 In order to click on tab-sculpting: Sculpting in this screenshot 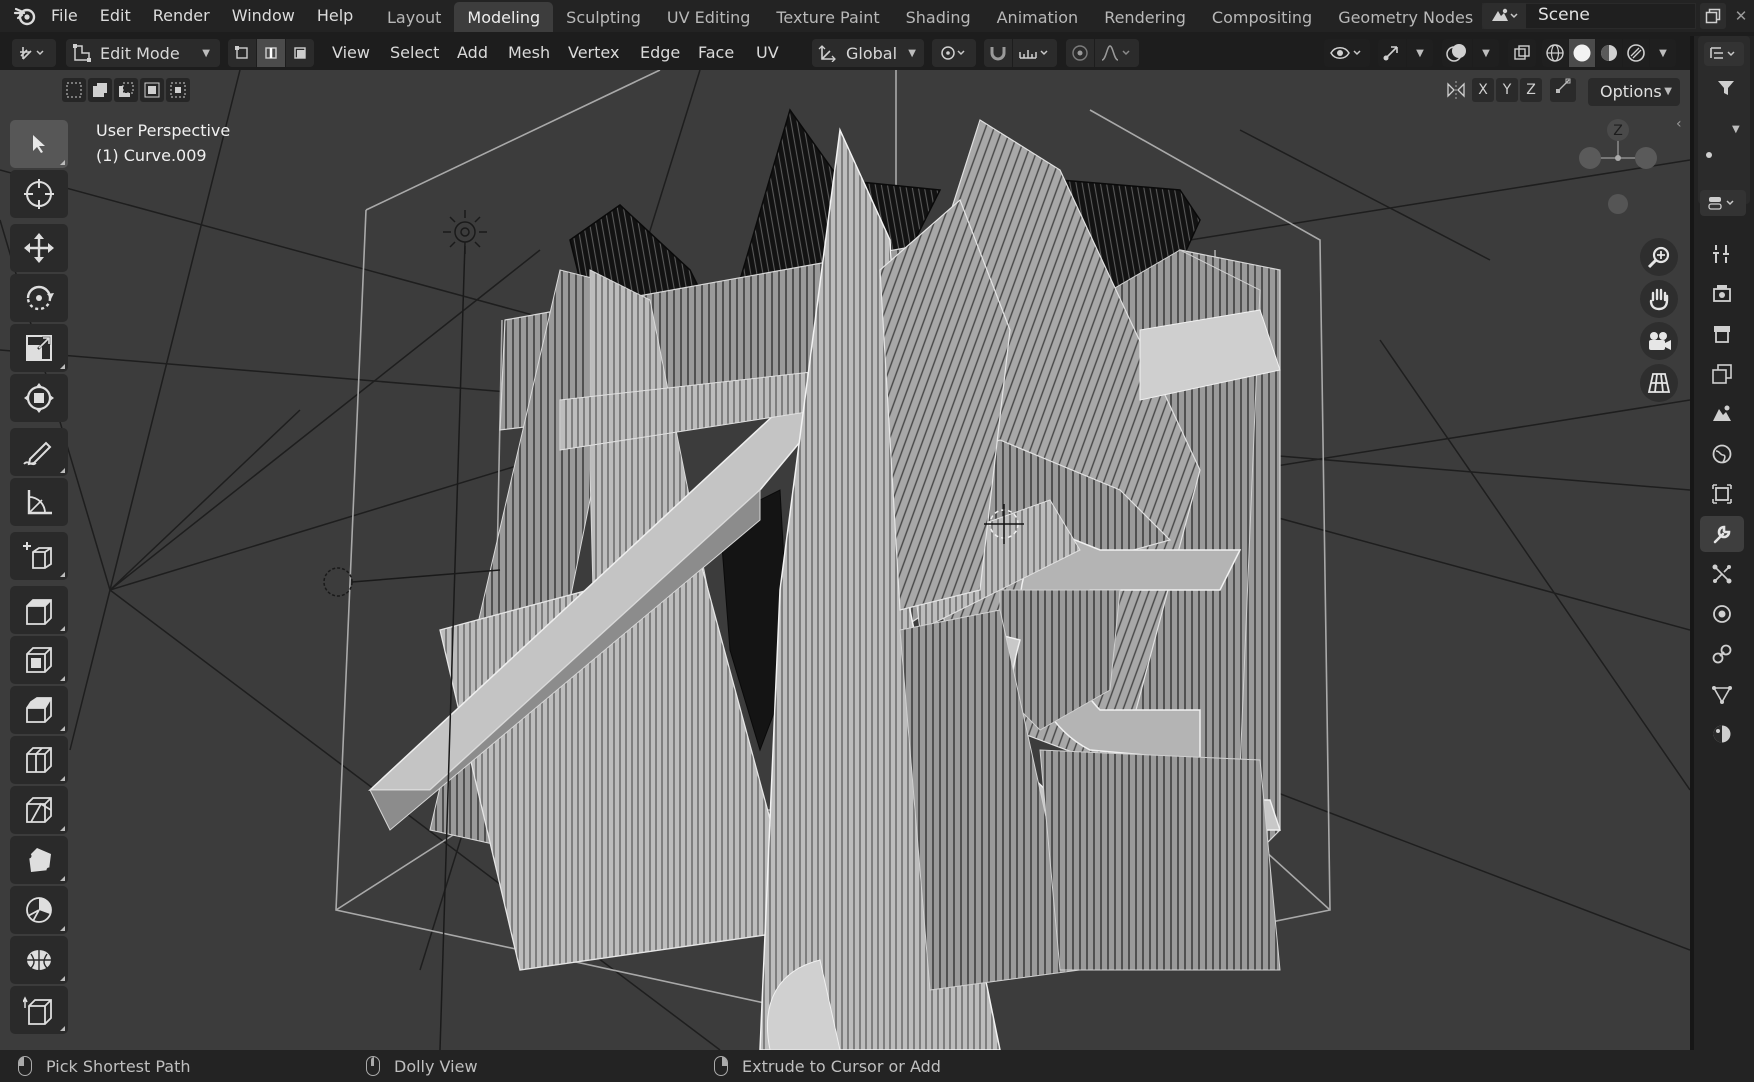, I will do `click(603, 17)`.